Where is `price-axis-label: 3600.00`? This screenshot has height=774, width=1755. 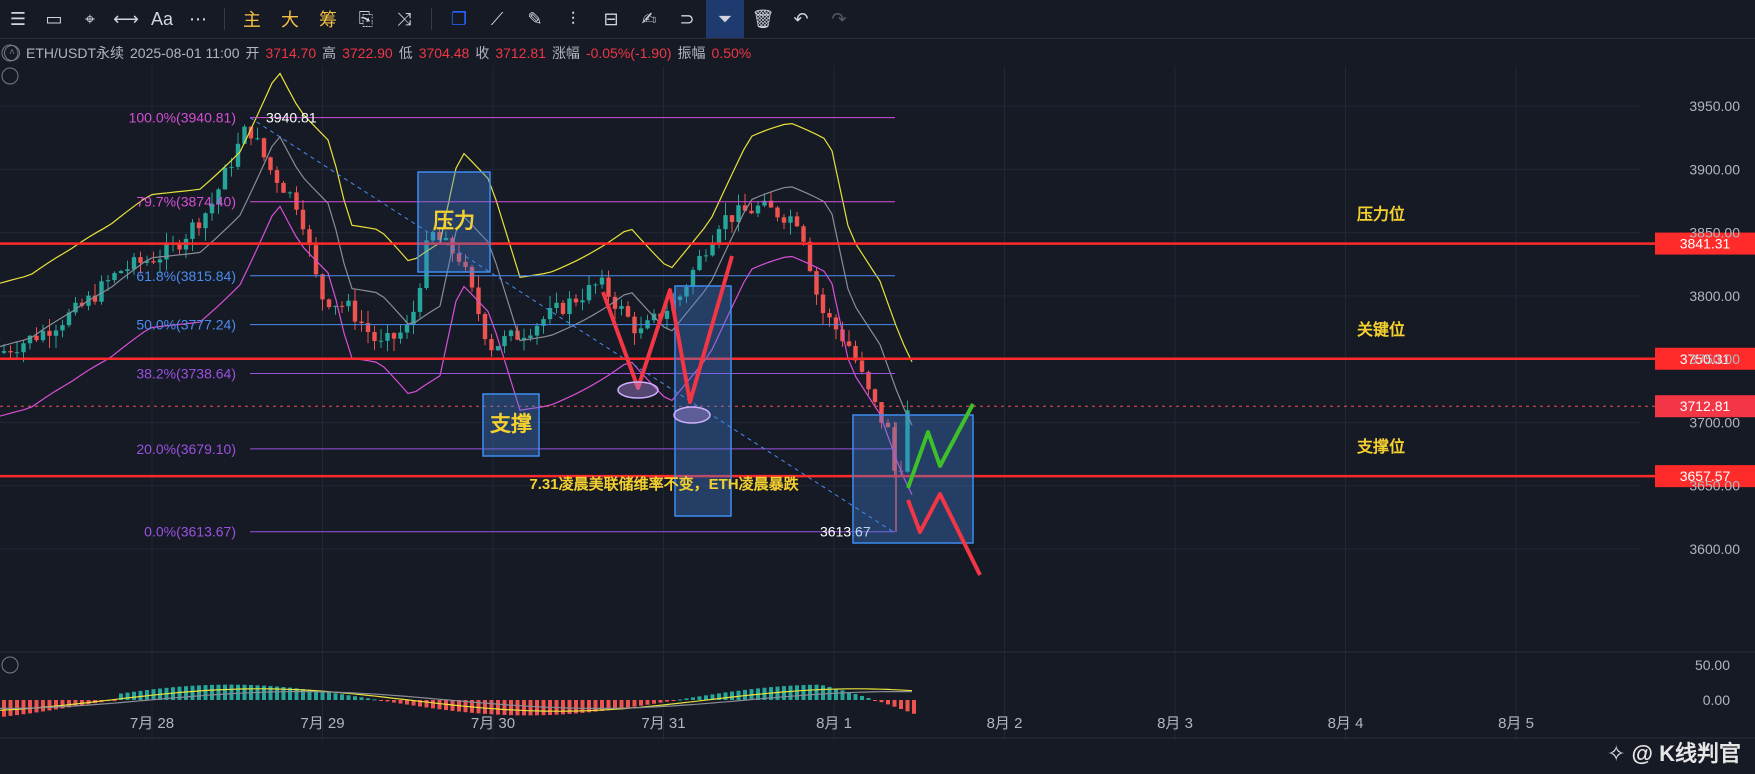
price-axis-label: 3600.00 is located at coordinates (1714, 549).